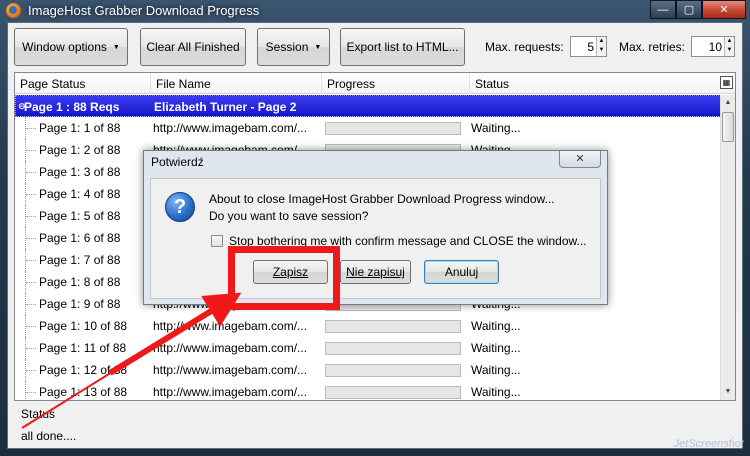 This screenshot has width=750, height=456. I want to click on max-requests-label: Max. requests:, so click(524, 47).